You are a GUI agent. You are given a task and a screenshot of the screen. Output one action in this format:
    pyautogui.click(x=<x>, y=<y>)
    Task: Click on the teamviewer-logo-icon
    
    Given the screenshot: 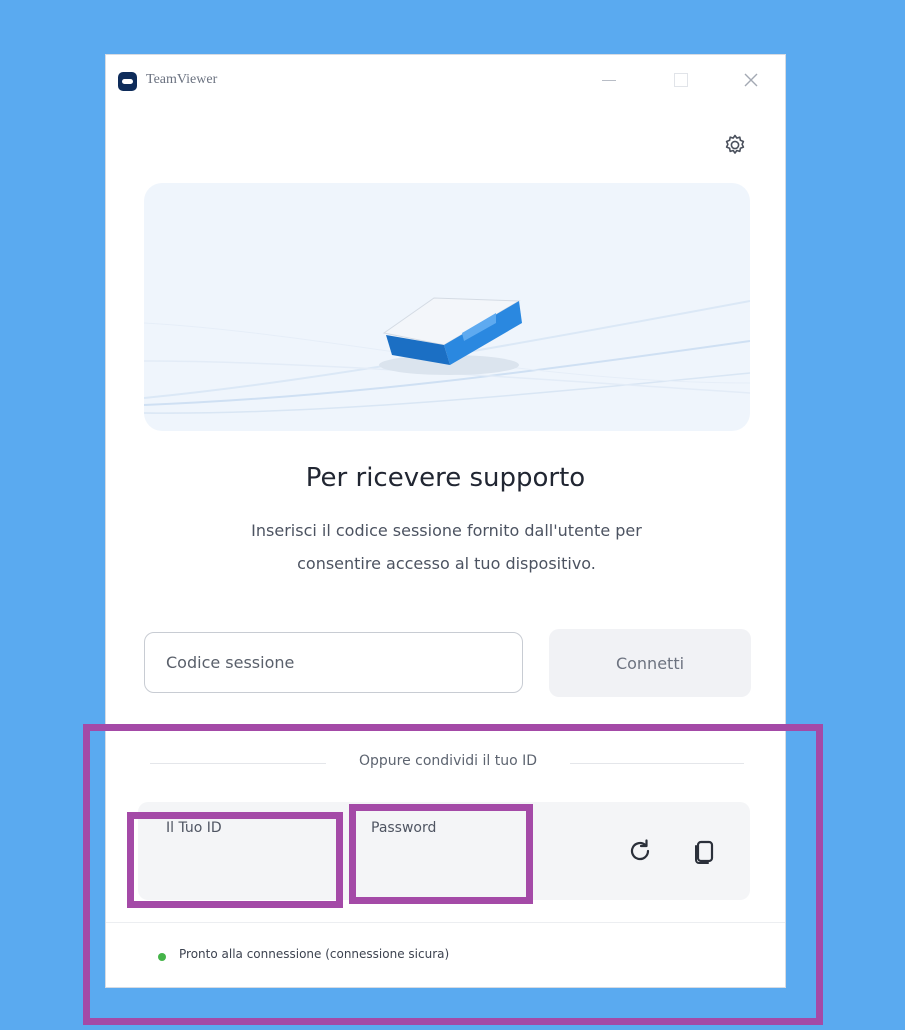 What is the action you would take?
    pyautogui.click(x=127, y=81)
    